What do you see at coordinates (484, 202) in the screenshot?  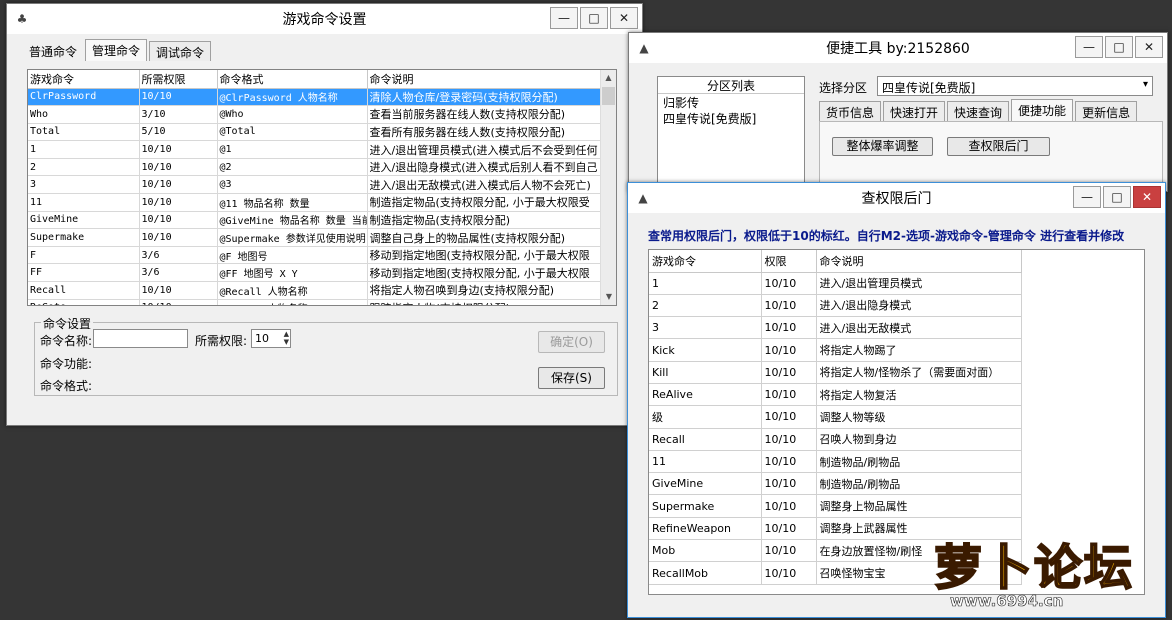 I see `cell-description: 制造指定物品(支持权限分配, 小于最大权限受` at bounding box center [484, 202].